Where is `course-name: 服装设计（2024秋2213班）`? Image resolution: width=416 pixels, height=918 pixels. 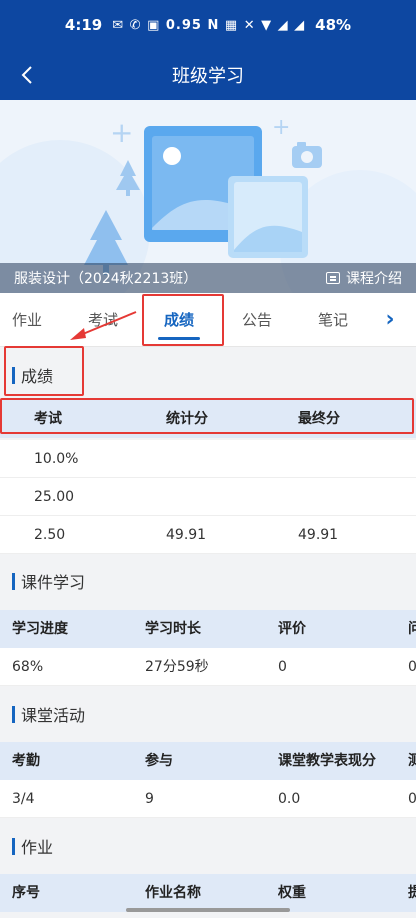 course-name: 服装设计（2024秋2213班） is located at coordinates (106, 279).